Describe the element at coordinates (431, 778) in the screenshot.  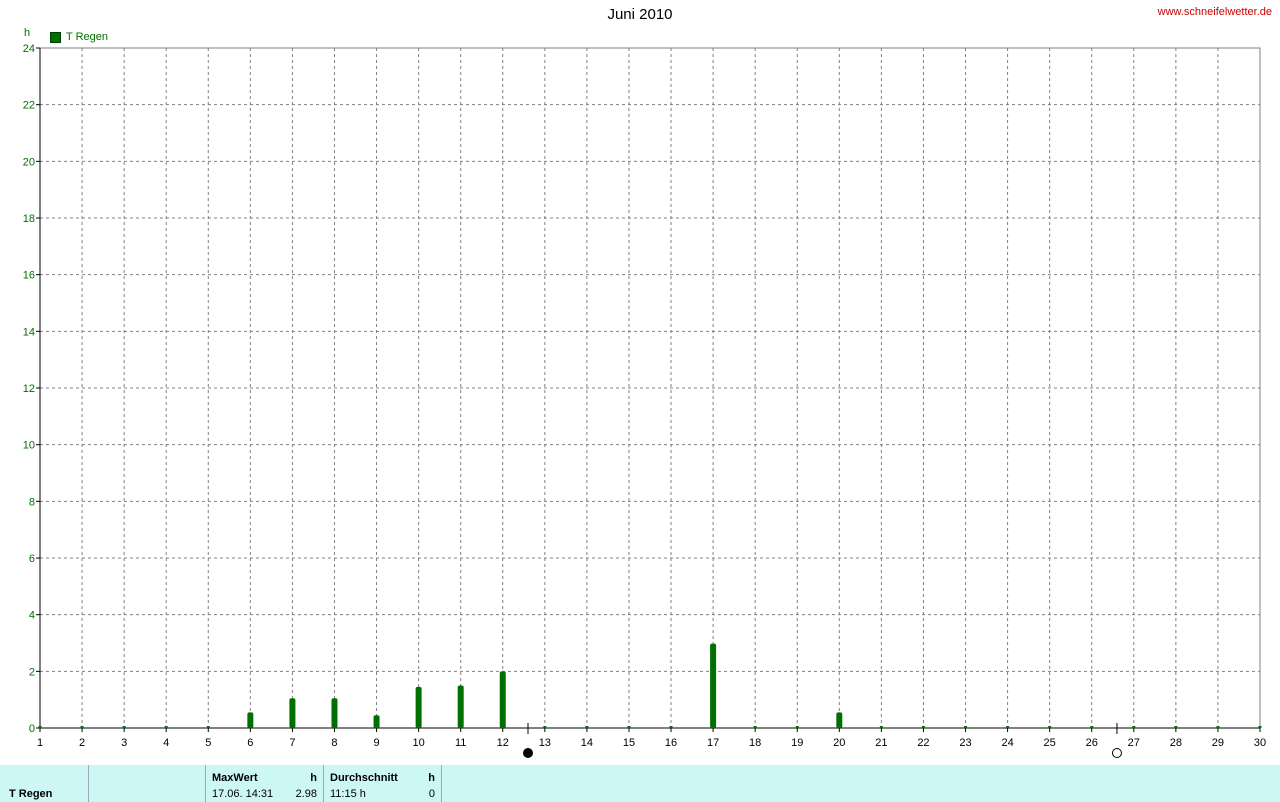
I see `avg-unit: h` at that location.